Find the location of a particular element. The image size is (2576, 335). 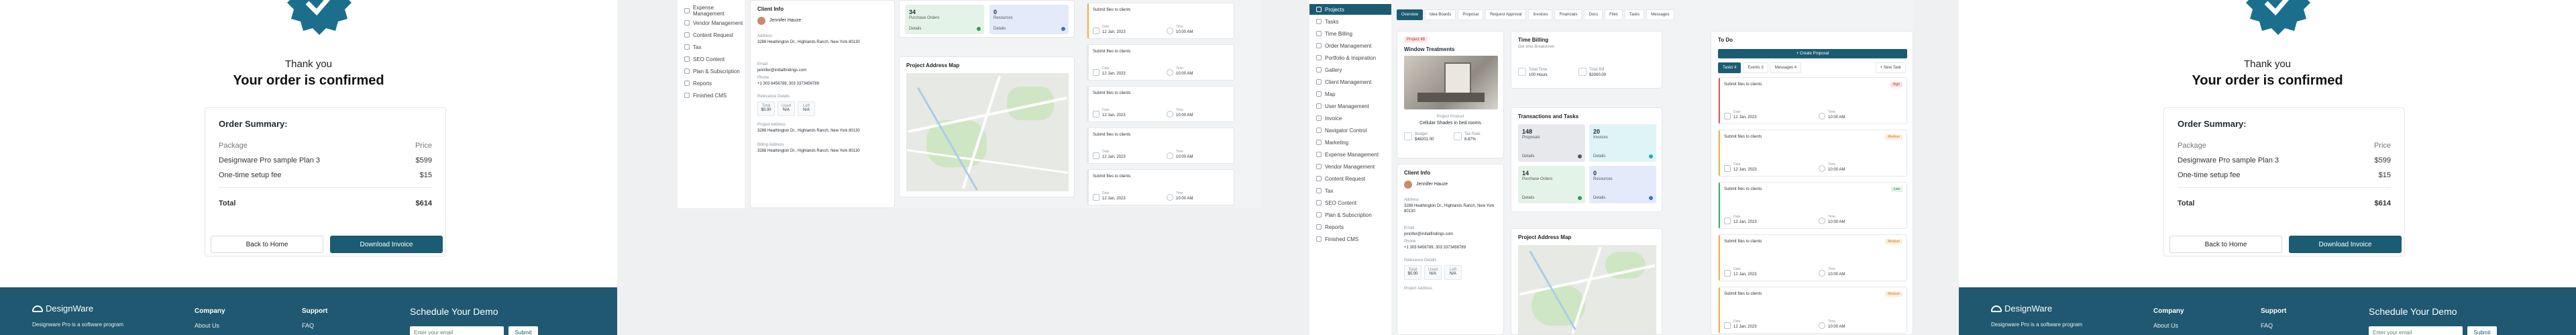

project-address-map-b is located at coordinates (1587, 289).